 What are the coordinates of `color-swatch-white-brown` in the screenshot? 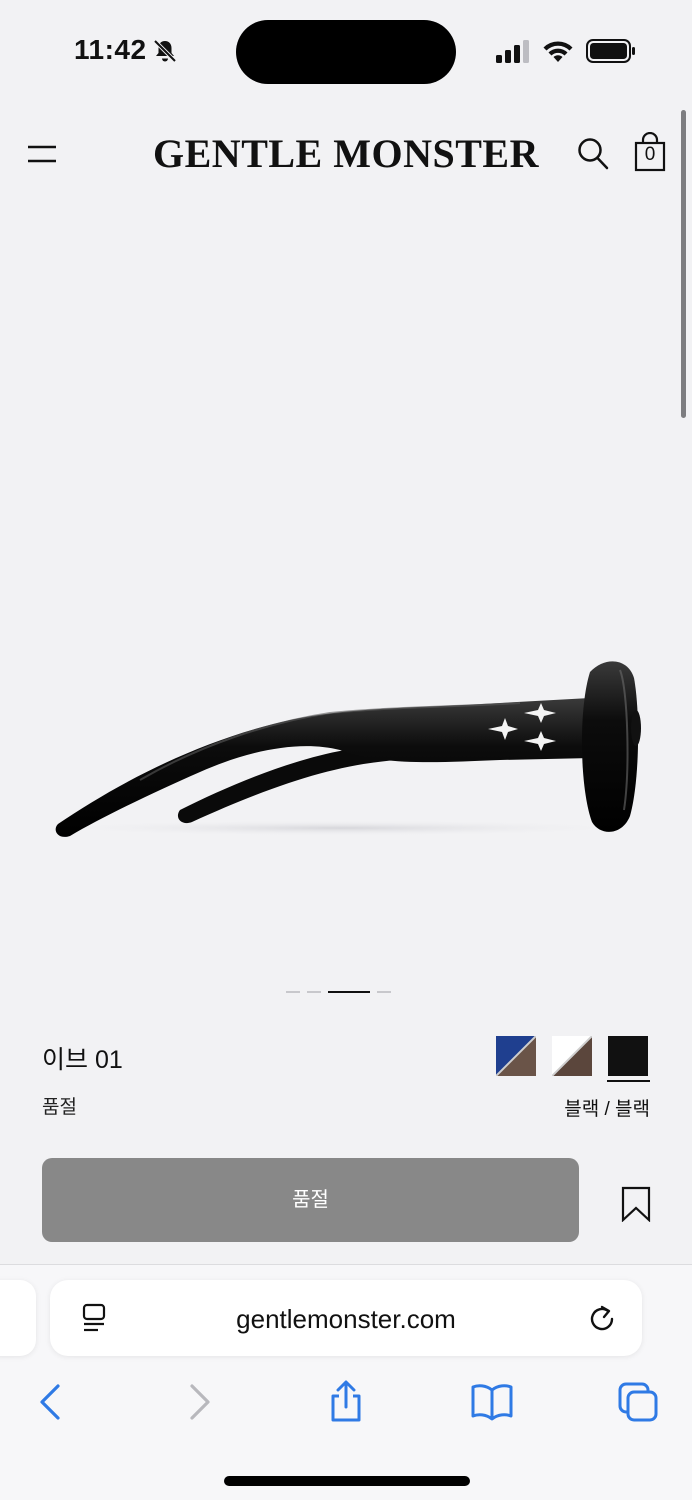 It's located at (572, 1056).